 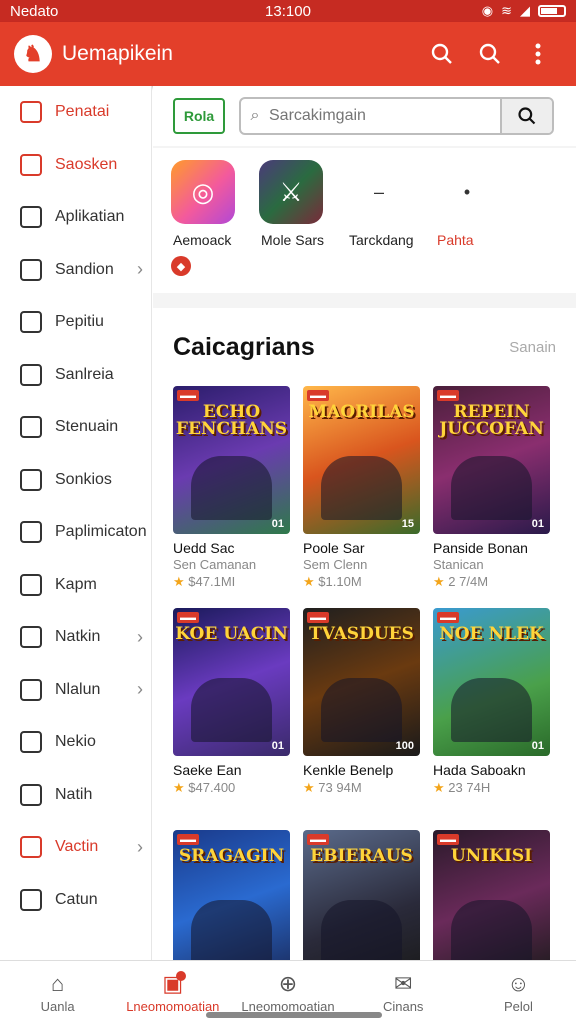 What do you see at coordinates (75, 270) in the screenshot?
I see `sidebar-item: Sandion ›` at bounding box center [75, 270].